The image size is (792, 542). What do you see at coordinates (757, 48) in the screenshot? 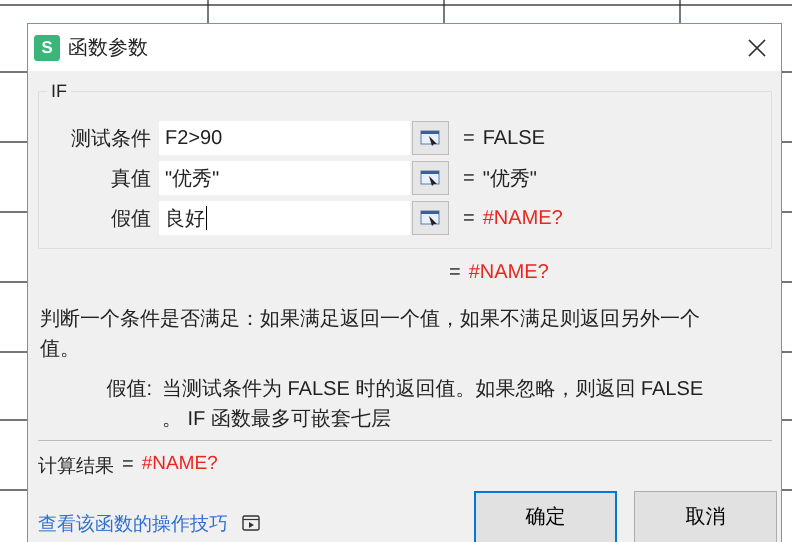
I see `close-icon` at bounding box center [757, 48].